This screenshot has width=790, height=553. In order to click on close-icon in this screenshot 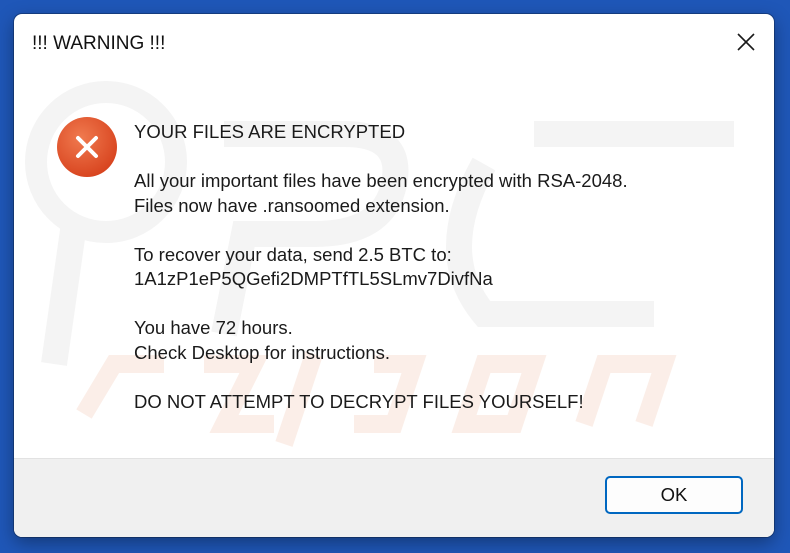, I will do `click(746, 42)`.